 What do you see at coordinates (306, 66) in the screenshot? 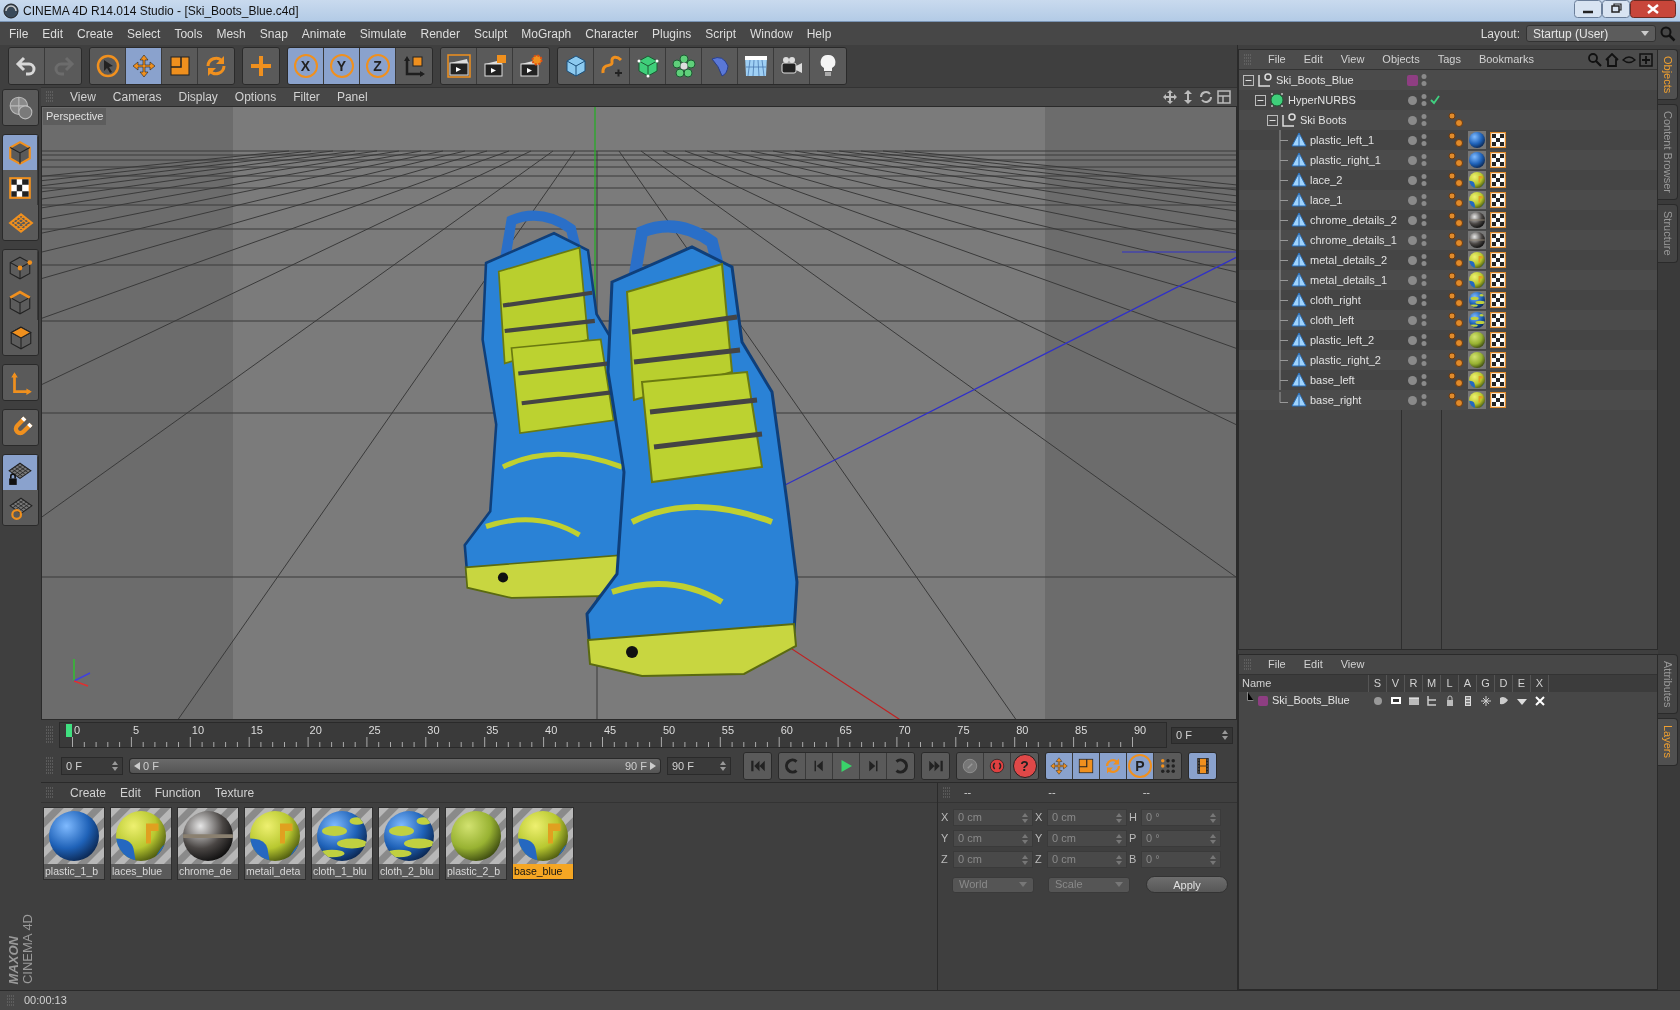
I see `toolbar-button: X` at bounding box center [306, 66].